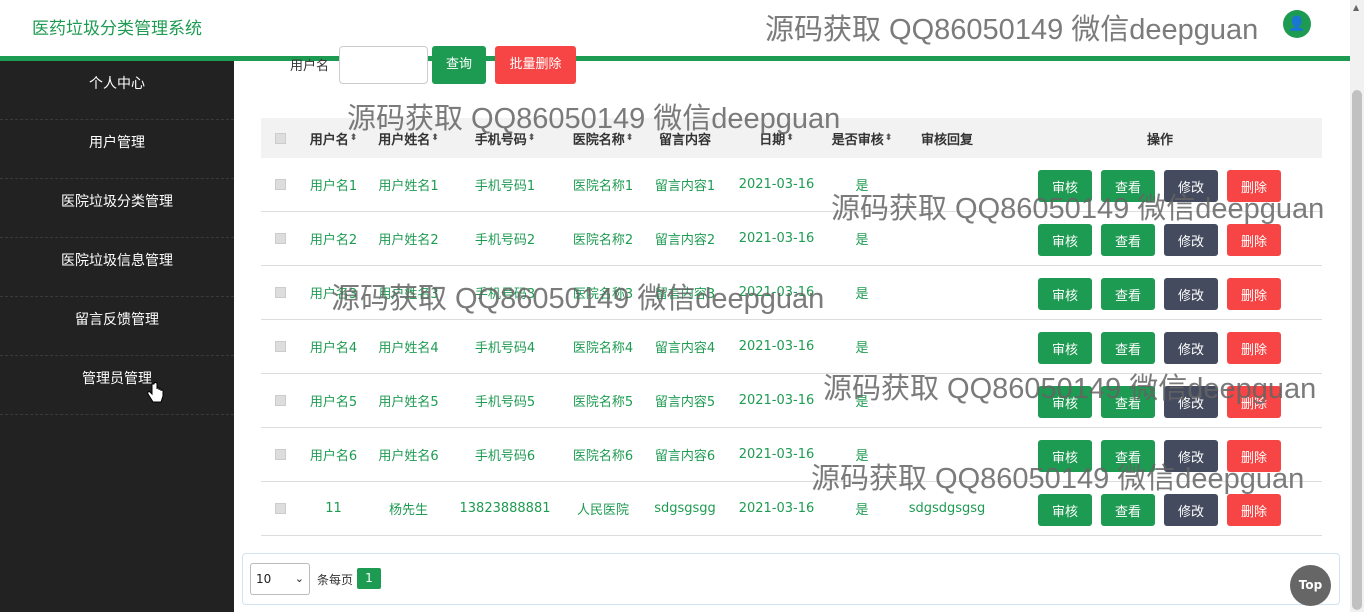 The width and height of the screenshot is (1364, 612). Describe the element at coordinates (505, 138) in the screenshot. I see `col-header-phone: 手机号码 ⬍` at that location.